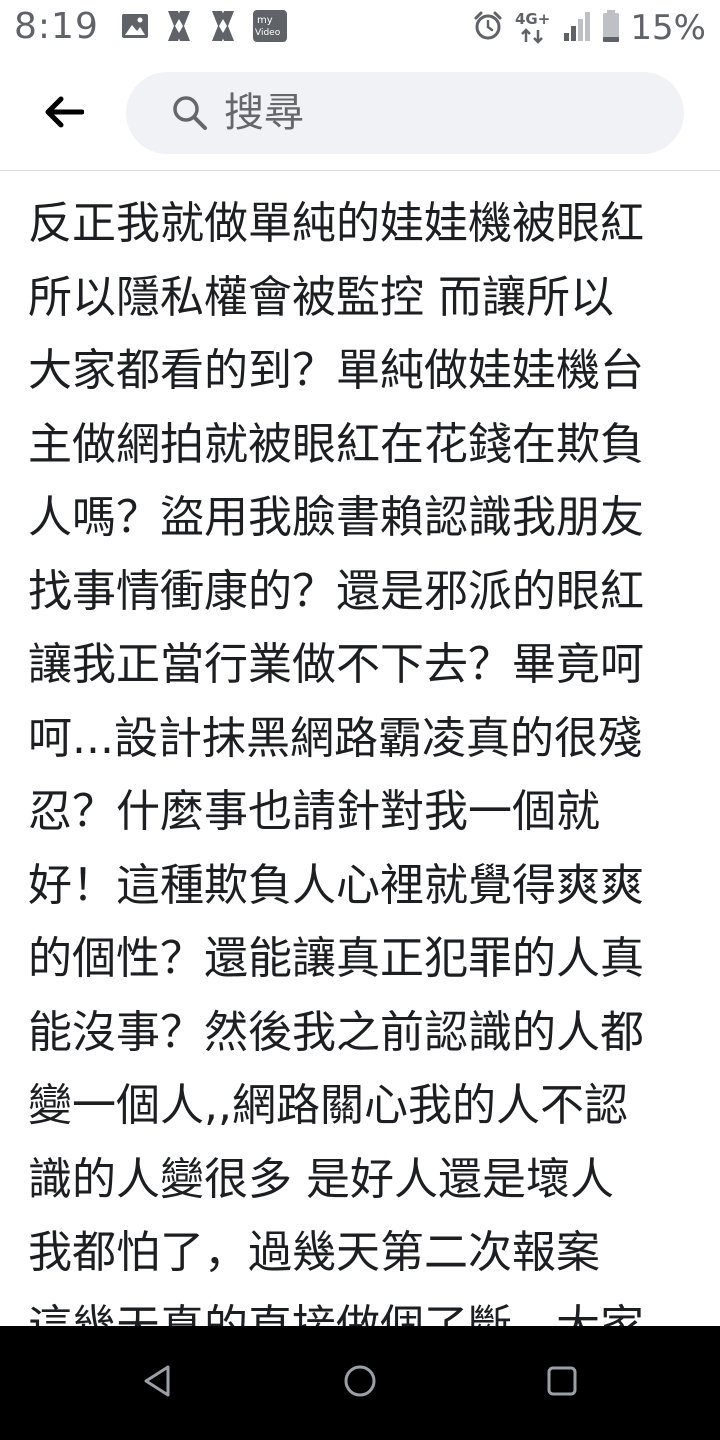 This screenshot has width=720, height=1440. I want to click on nav-back-button, so click(158, 1383).